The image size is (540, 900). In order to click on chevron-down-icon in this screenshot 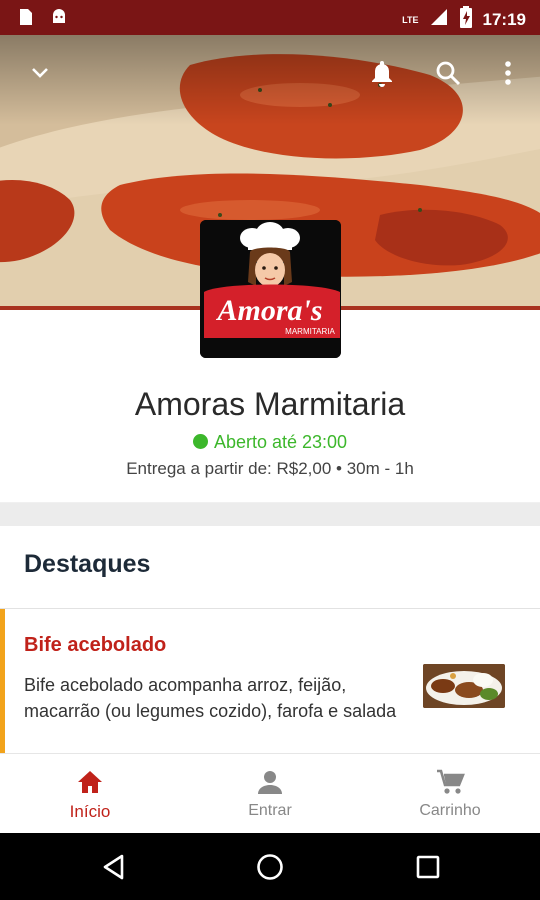, I will do `click(40, 75)`.